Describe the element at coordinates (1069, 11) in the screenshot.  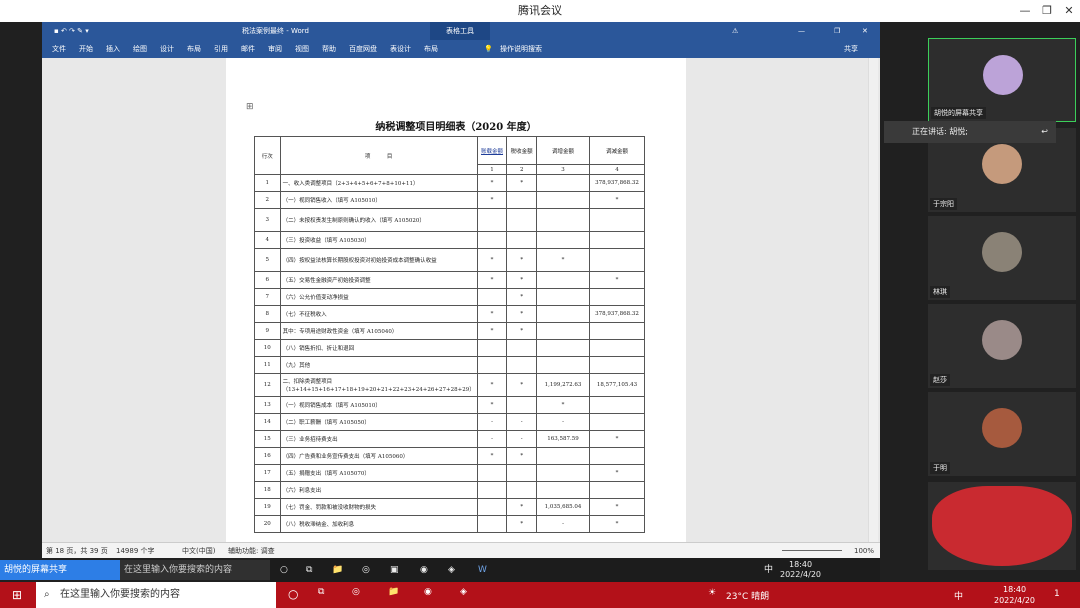
I see `close-button: ✕` at that location.